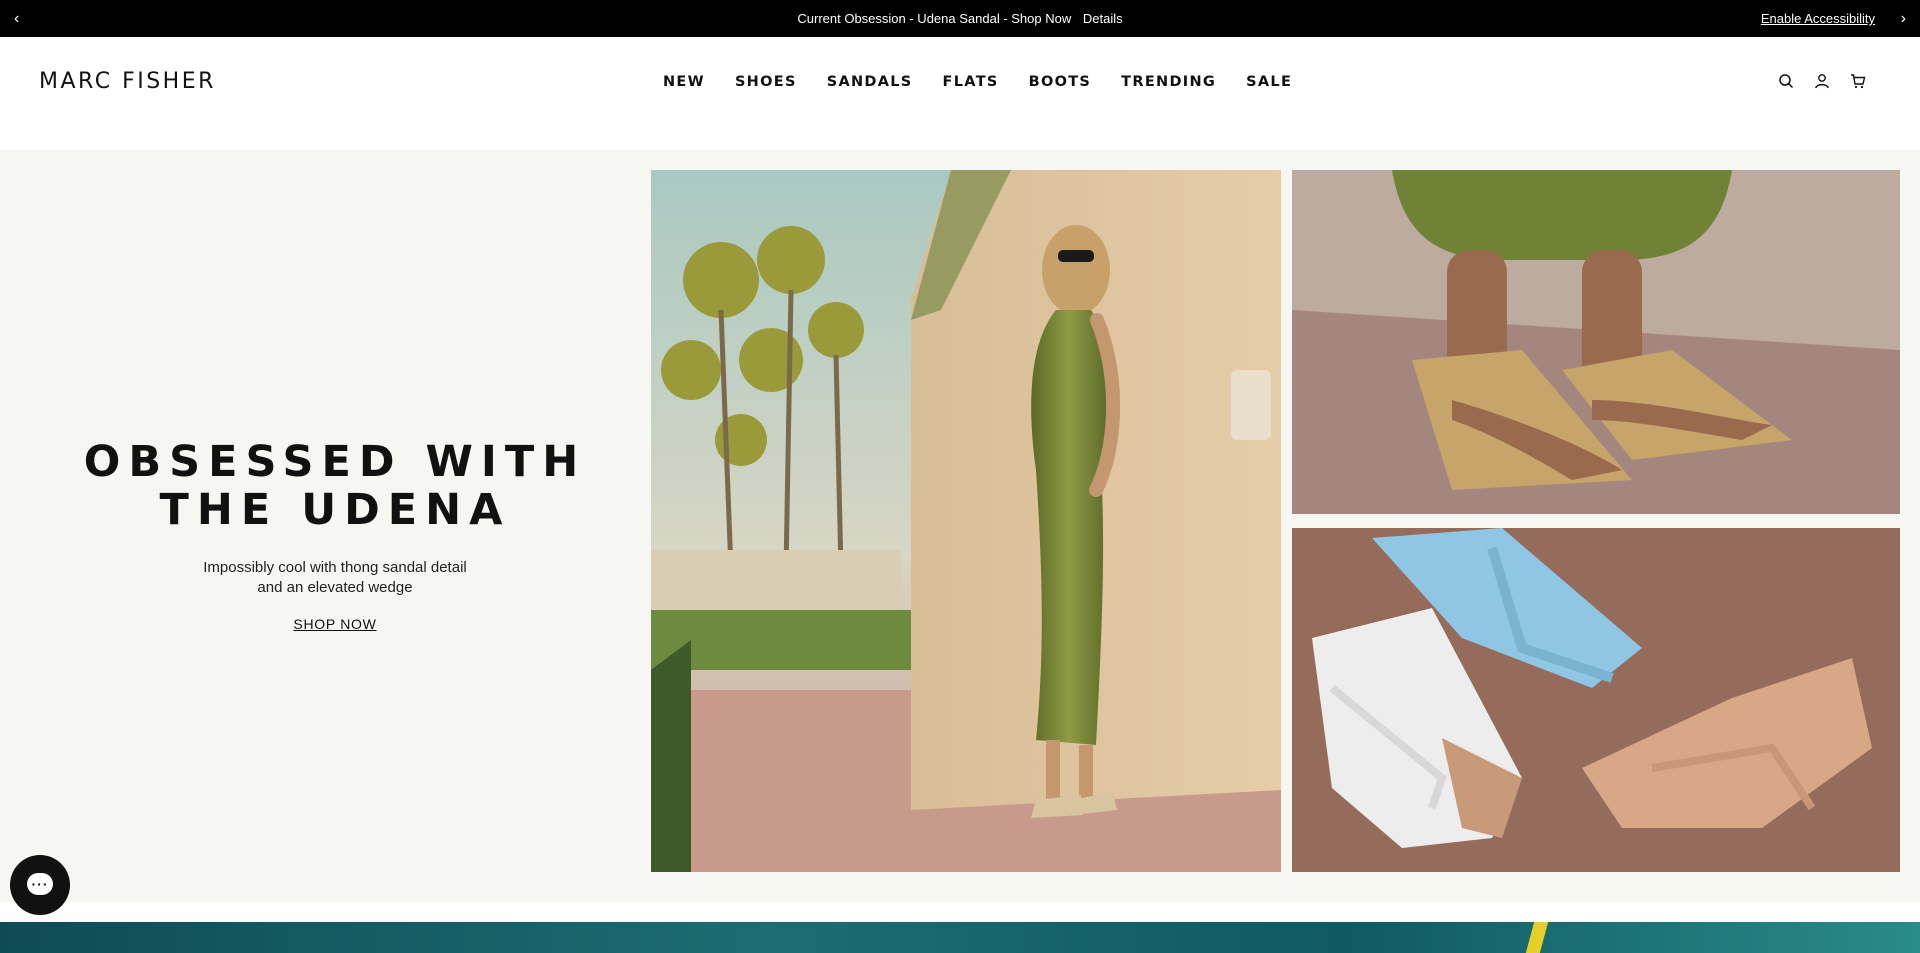 Image resolution: width=1920 pixels, height=953 pixels. I want to click on nav-new: NEW, so click(684, 86).